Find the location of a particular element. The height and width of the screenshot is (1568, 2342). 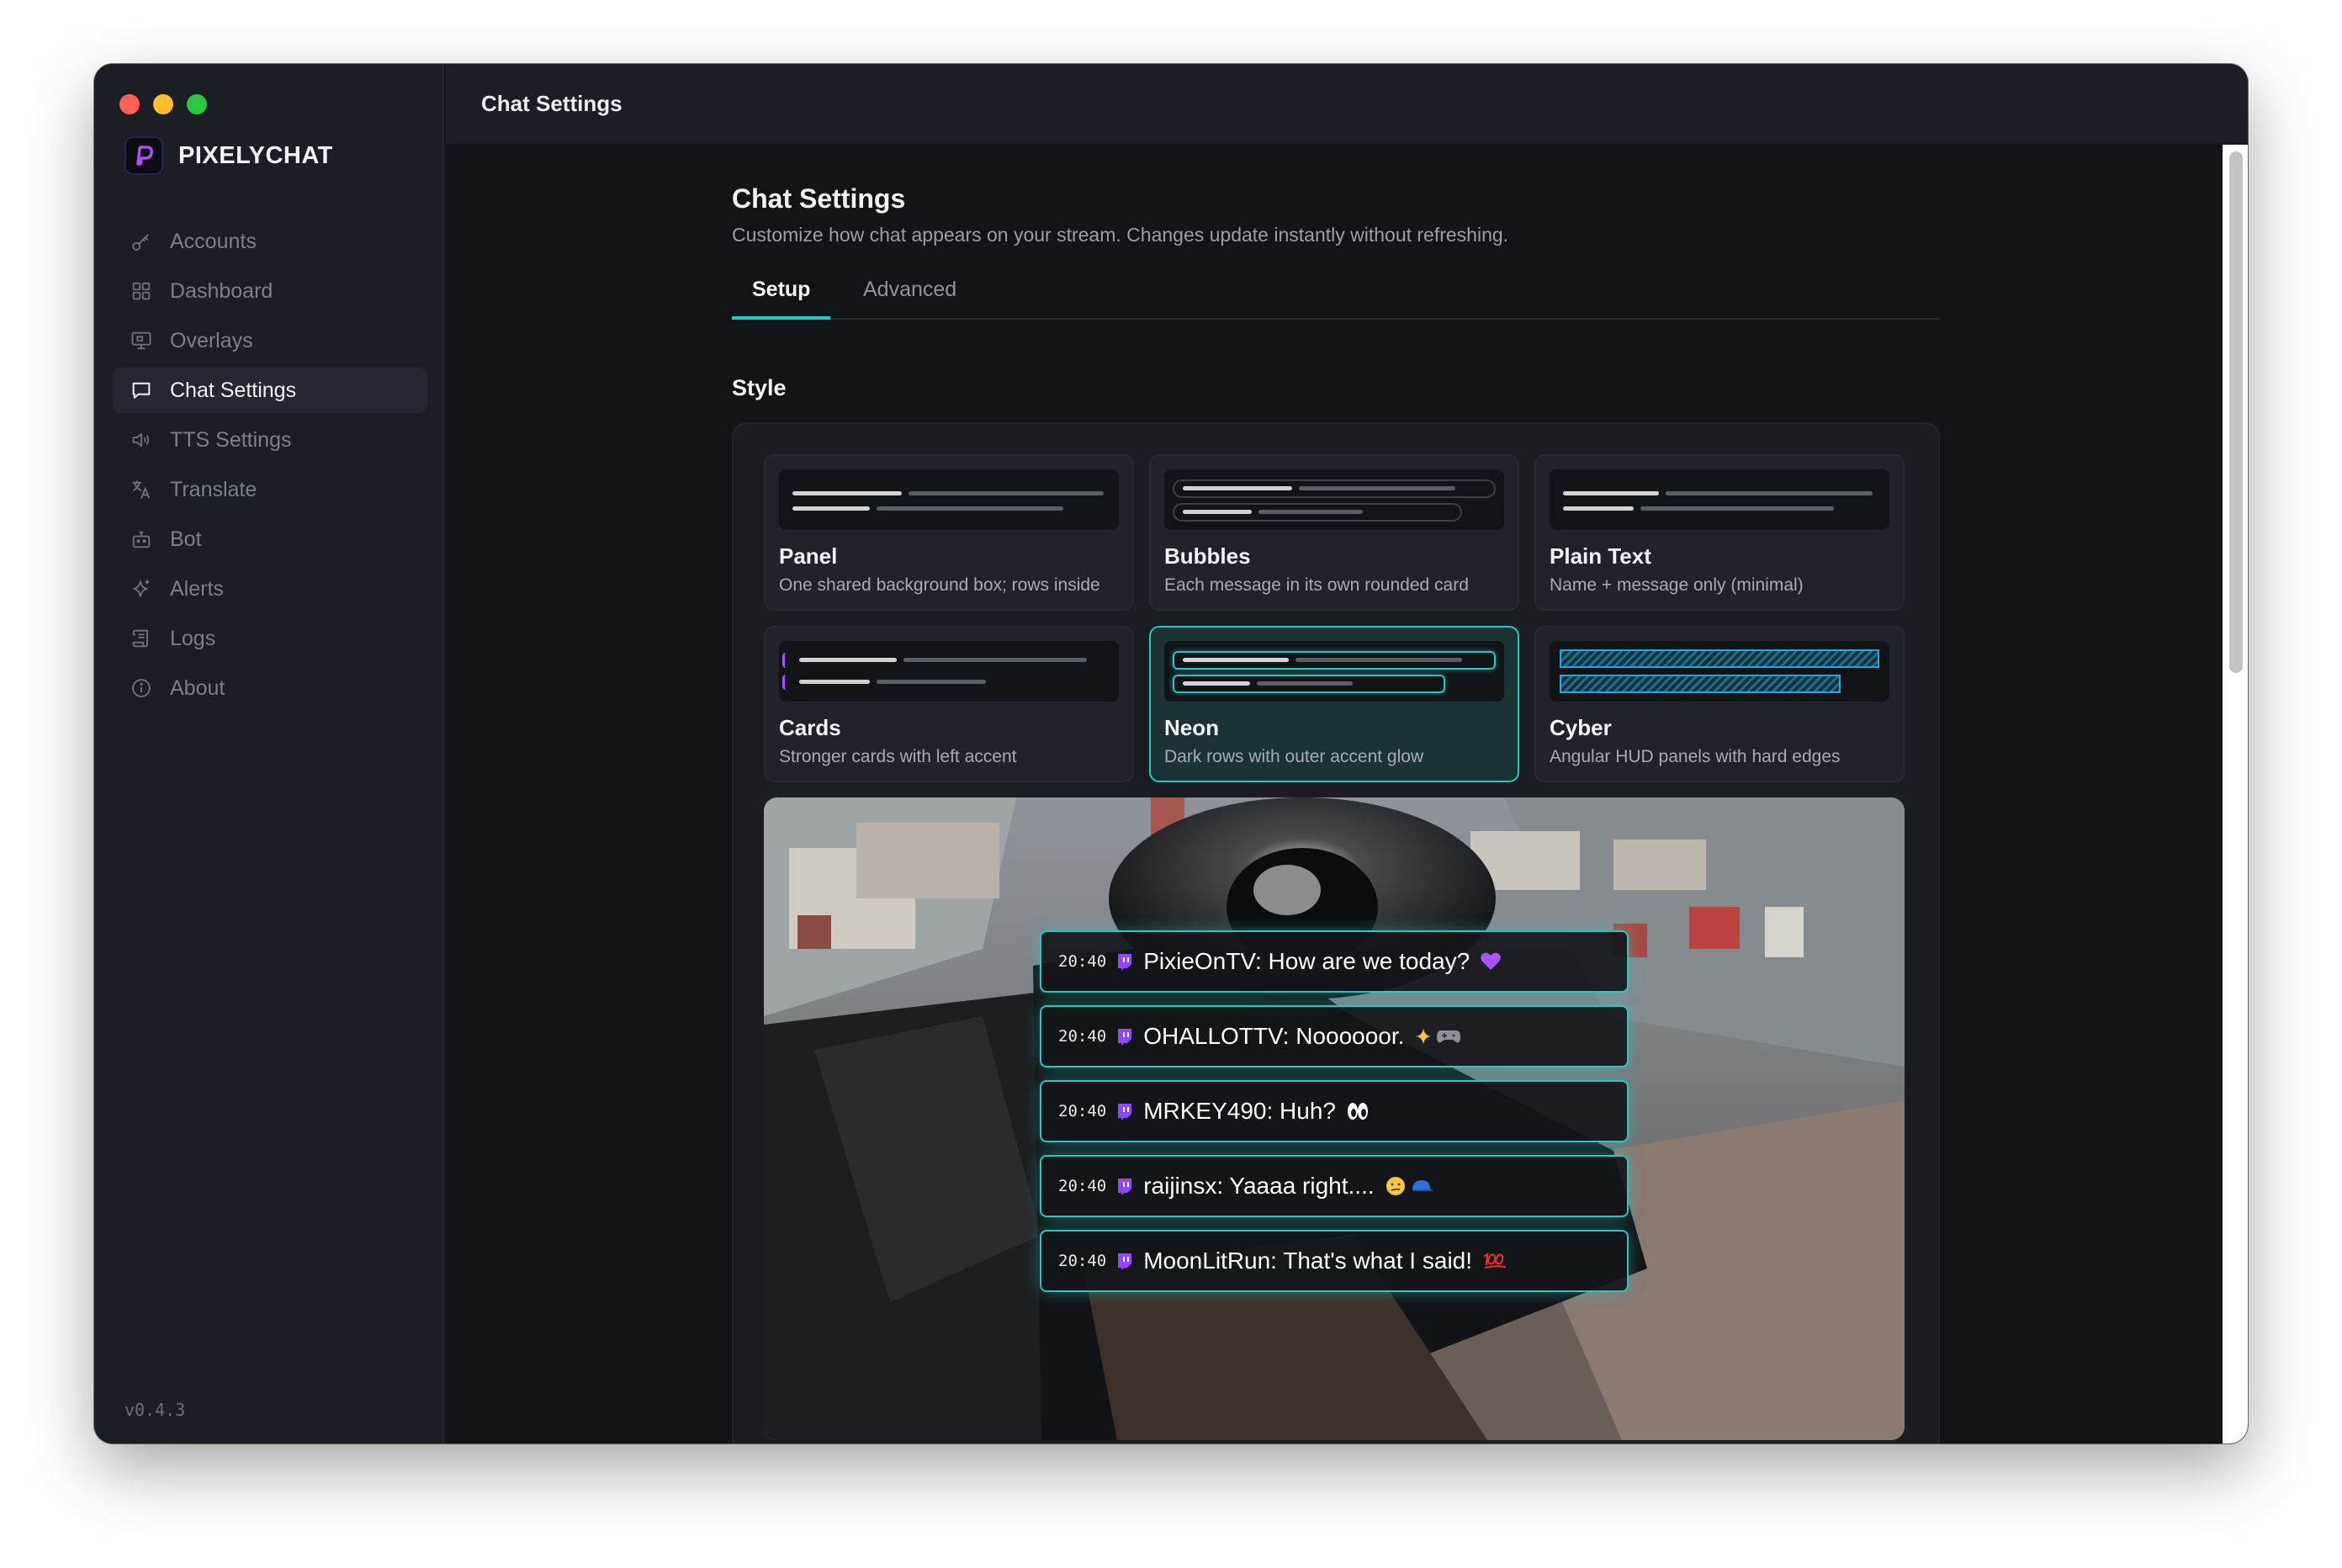

topbar-title: Chat Settings is located at coordinates (552, 103).